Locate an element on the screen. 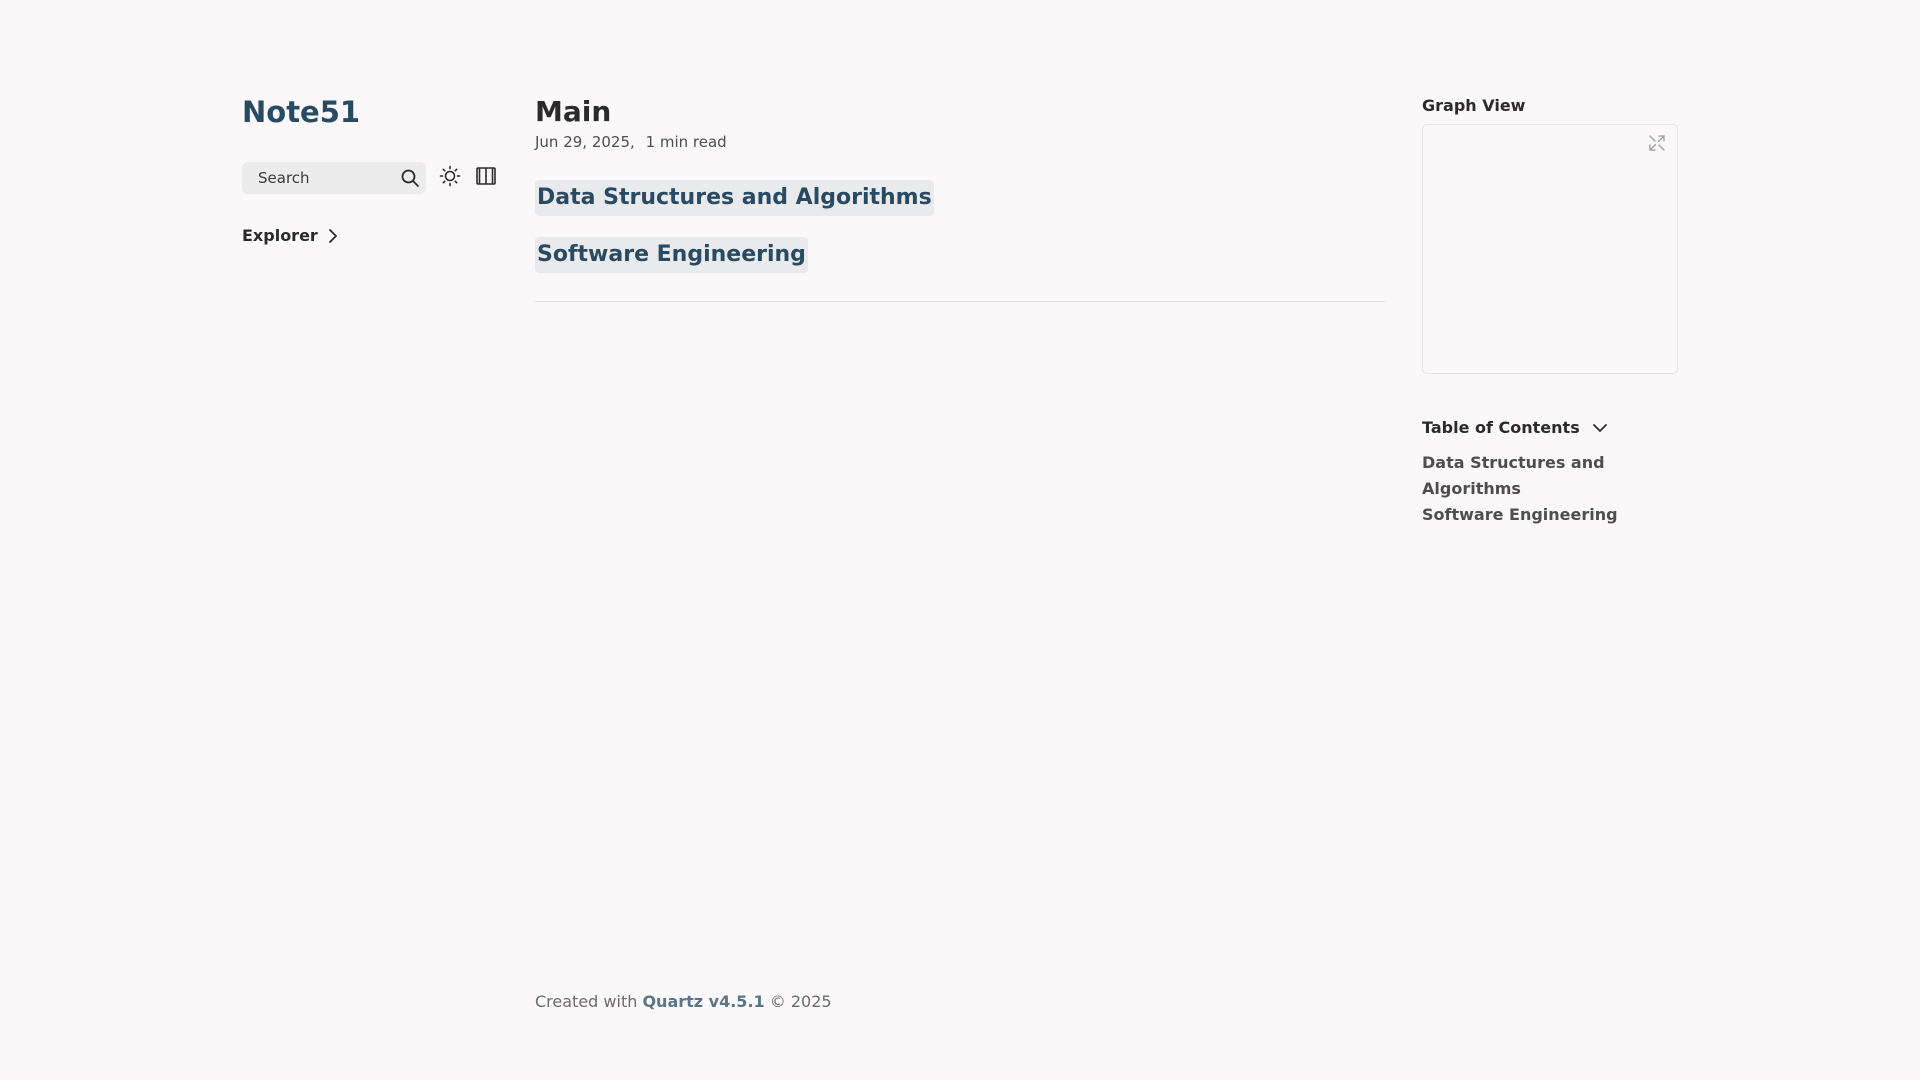 This screenshot has width=1920, height=1080. sun-icon is located at coordinates (450, 178).